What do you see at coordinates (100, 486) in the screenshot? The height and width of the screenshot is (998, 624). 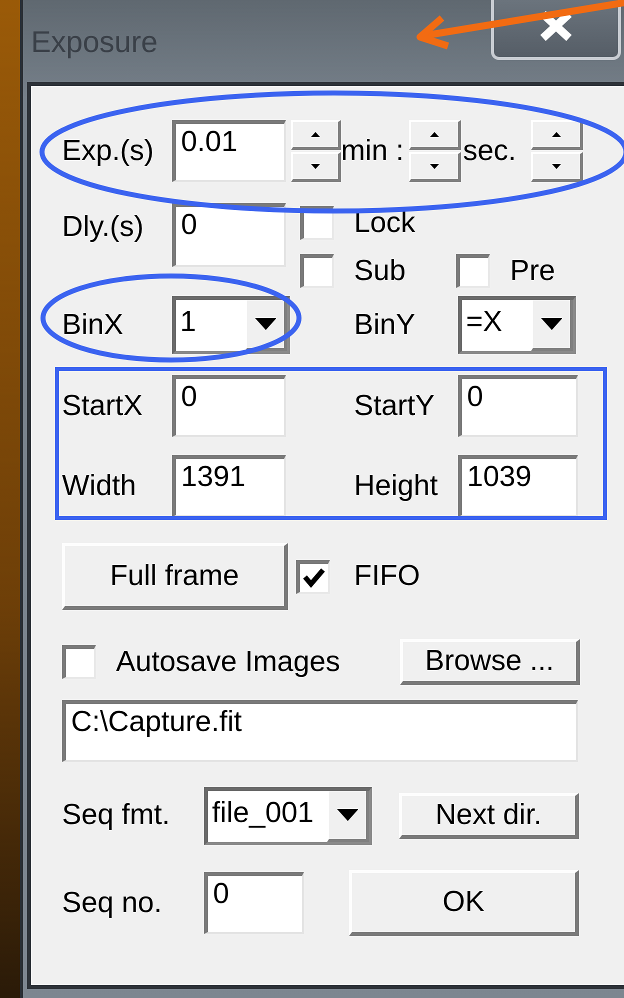 I see `field-label: Width` at bounding box center [100, 486].